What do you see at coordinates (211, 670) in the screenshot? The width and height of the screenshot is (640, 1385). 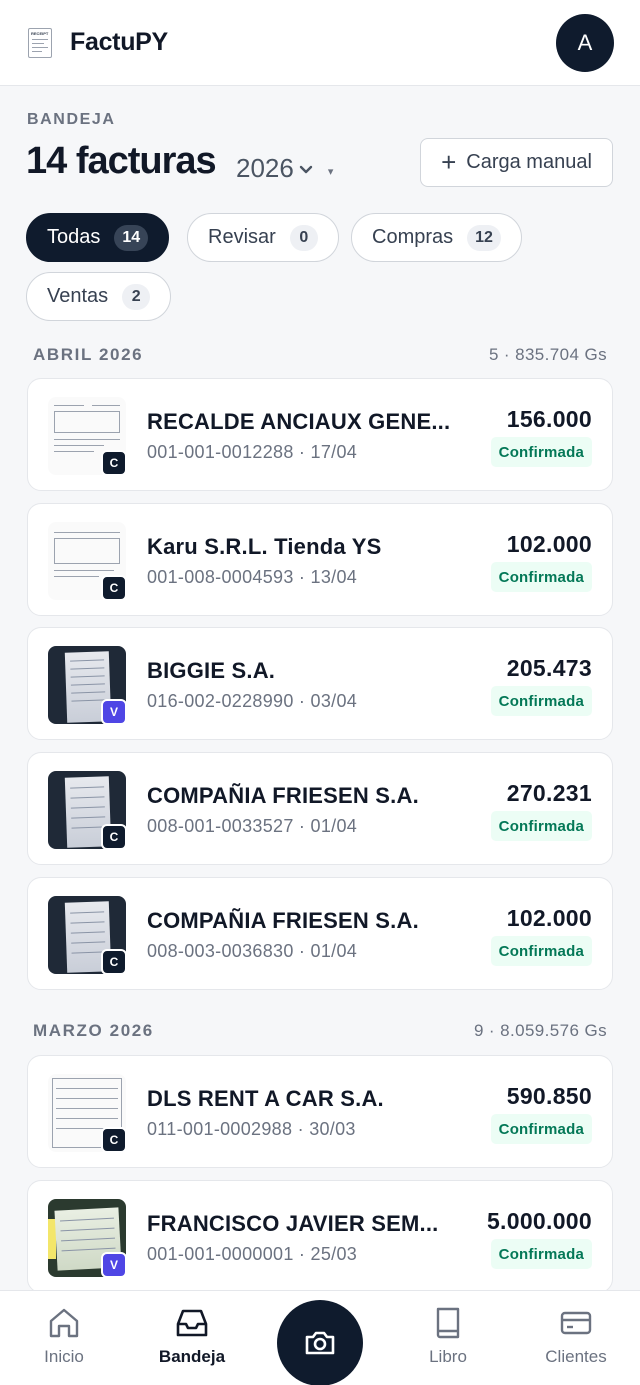 I see `invoice-vendor: BIGGIE S.A.` at bounding box center [211, 670].